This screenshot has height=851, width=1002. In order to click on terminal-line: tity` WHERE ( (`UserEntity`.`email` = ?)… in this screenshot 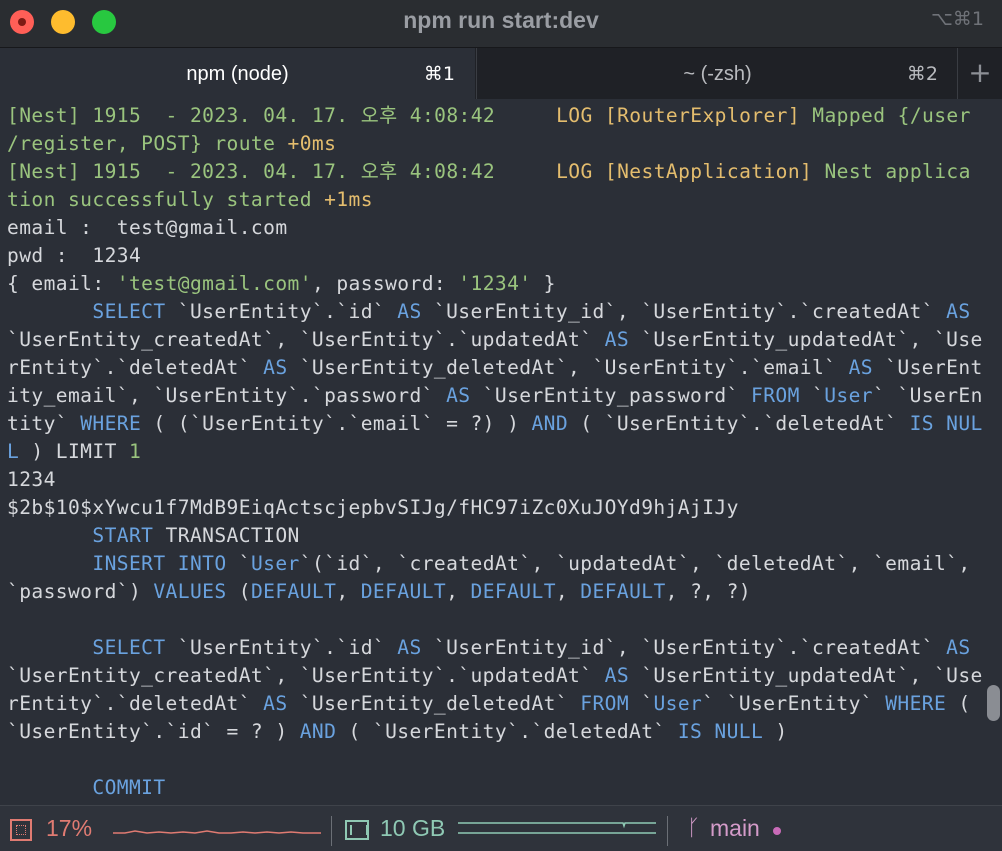, I will do `click(495, 424)`.